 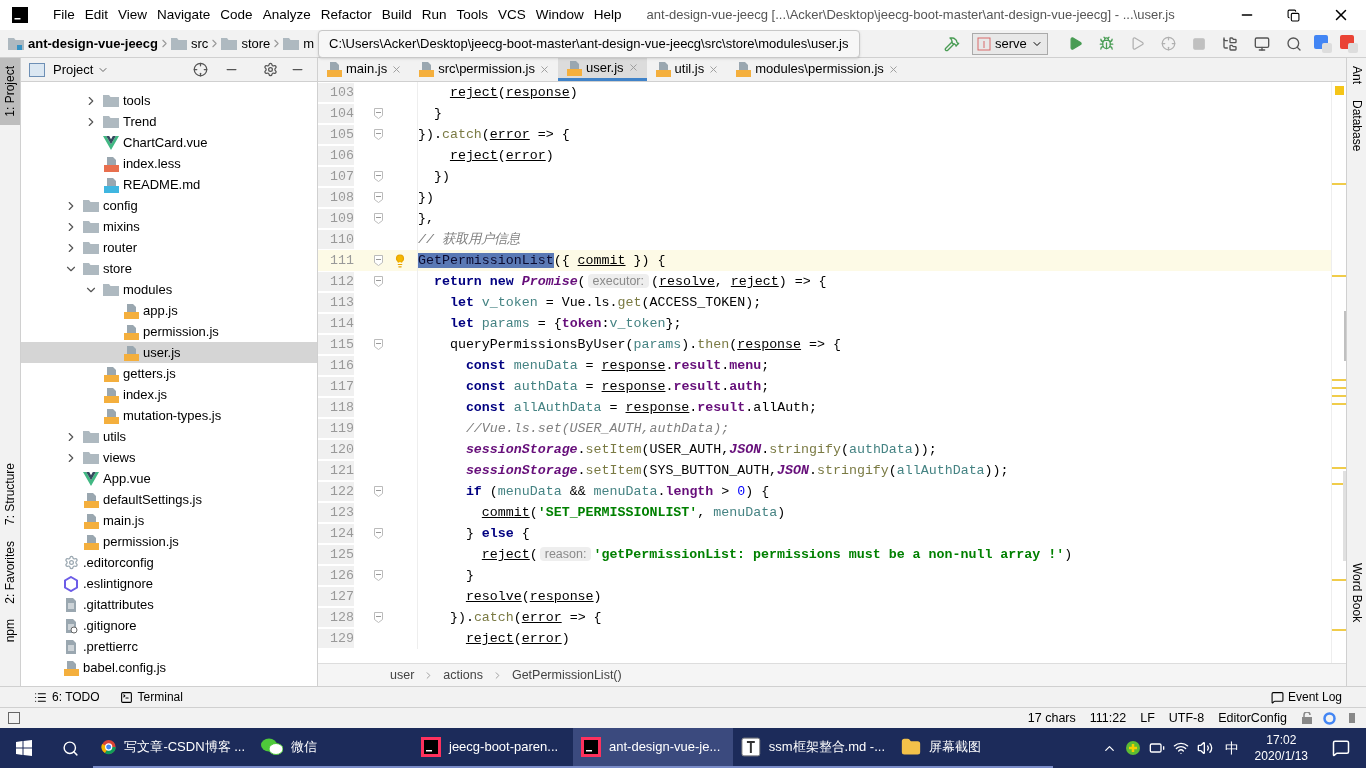 What do you see at coordinates (1186, 718) in the screenshot?
I see `status-item: UTF-8` at bounding box center [1186, 718].